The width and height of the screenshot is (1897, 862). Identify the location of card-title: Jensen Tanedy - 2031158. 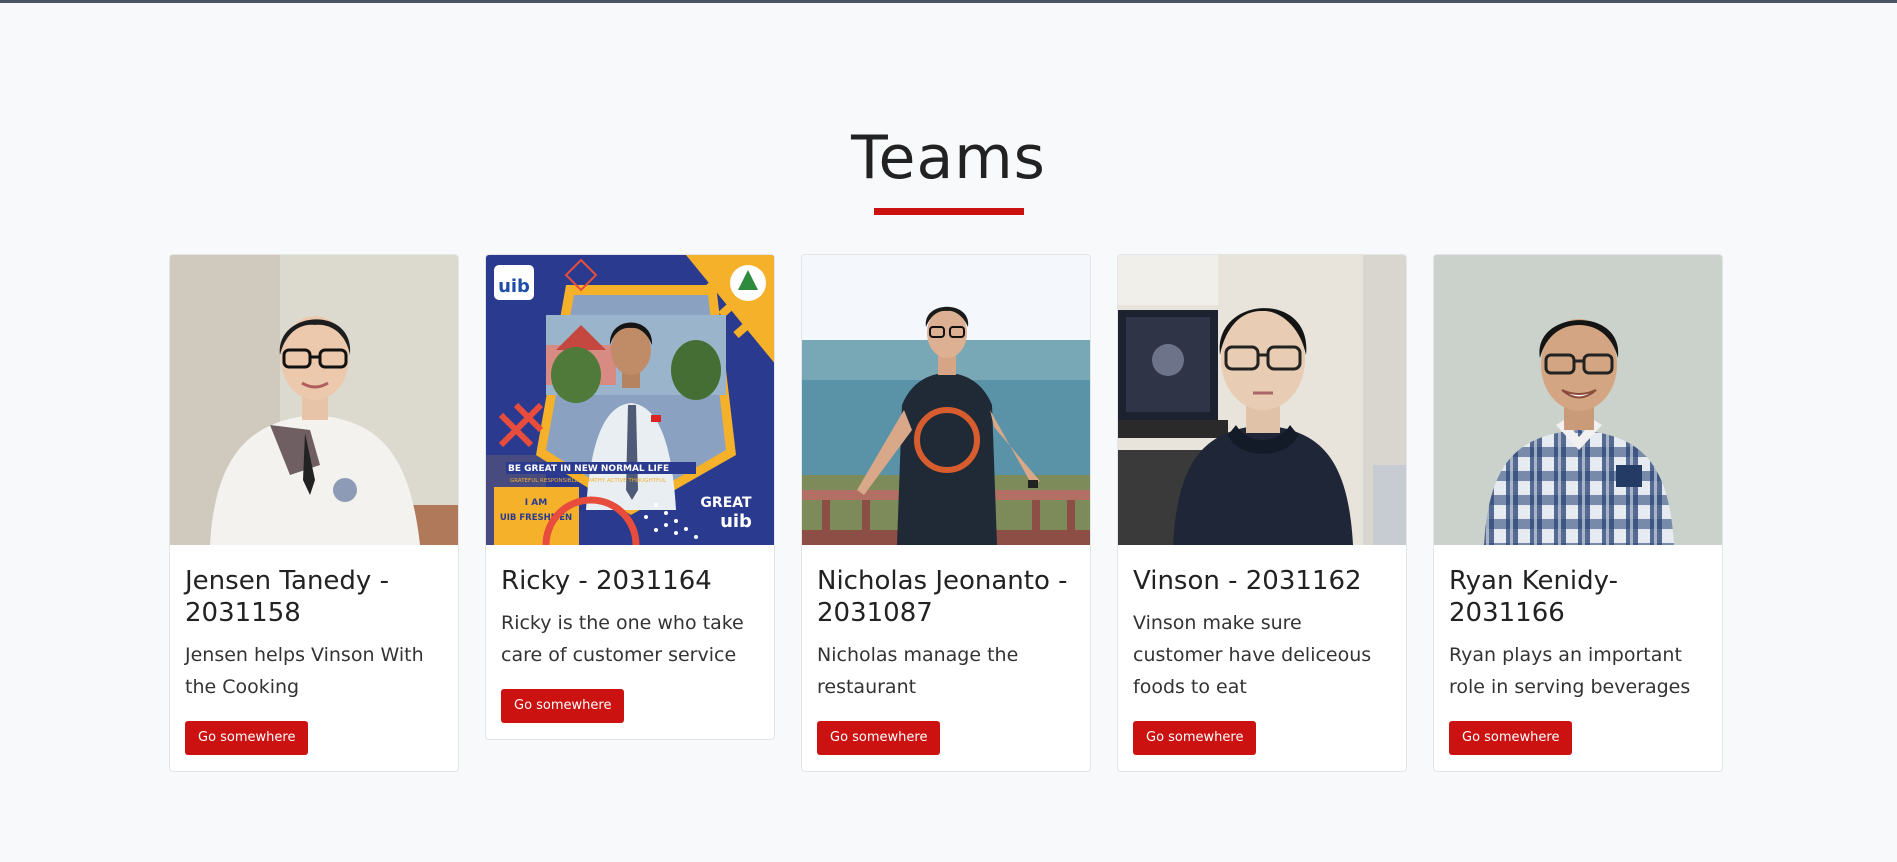
(287, 597).